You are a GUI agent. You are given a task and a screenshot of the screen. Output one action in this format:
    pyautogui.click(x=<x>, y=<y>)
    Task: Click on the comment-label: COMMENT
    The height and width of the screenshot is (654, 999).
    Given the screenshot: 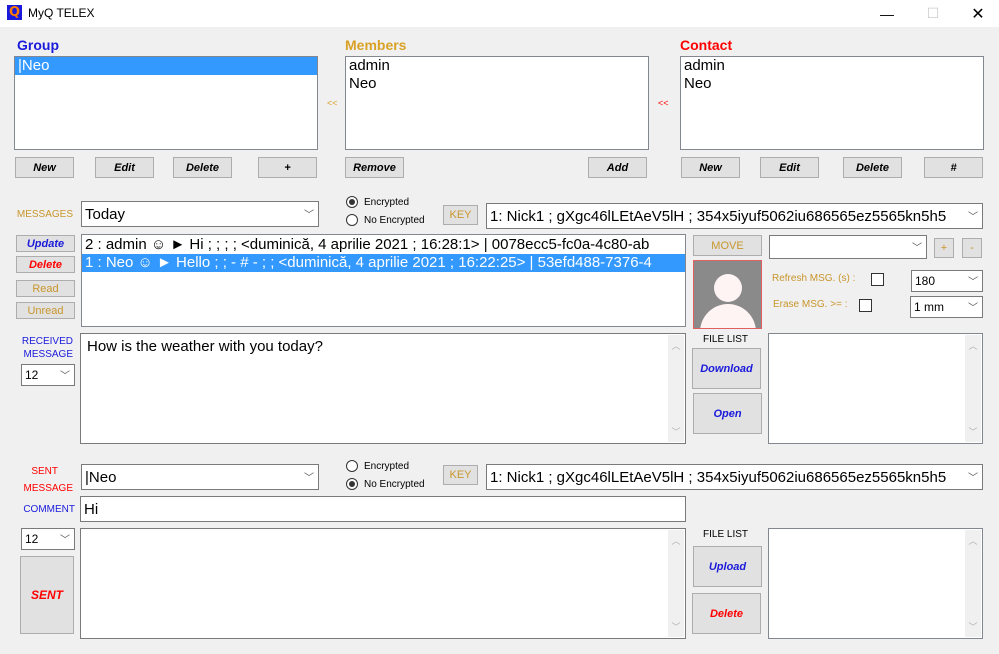 What is the action you would take?
    pyautogui.click(x=49, y=509)
    